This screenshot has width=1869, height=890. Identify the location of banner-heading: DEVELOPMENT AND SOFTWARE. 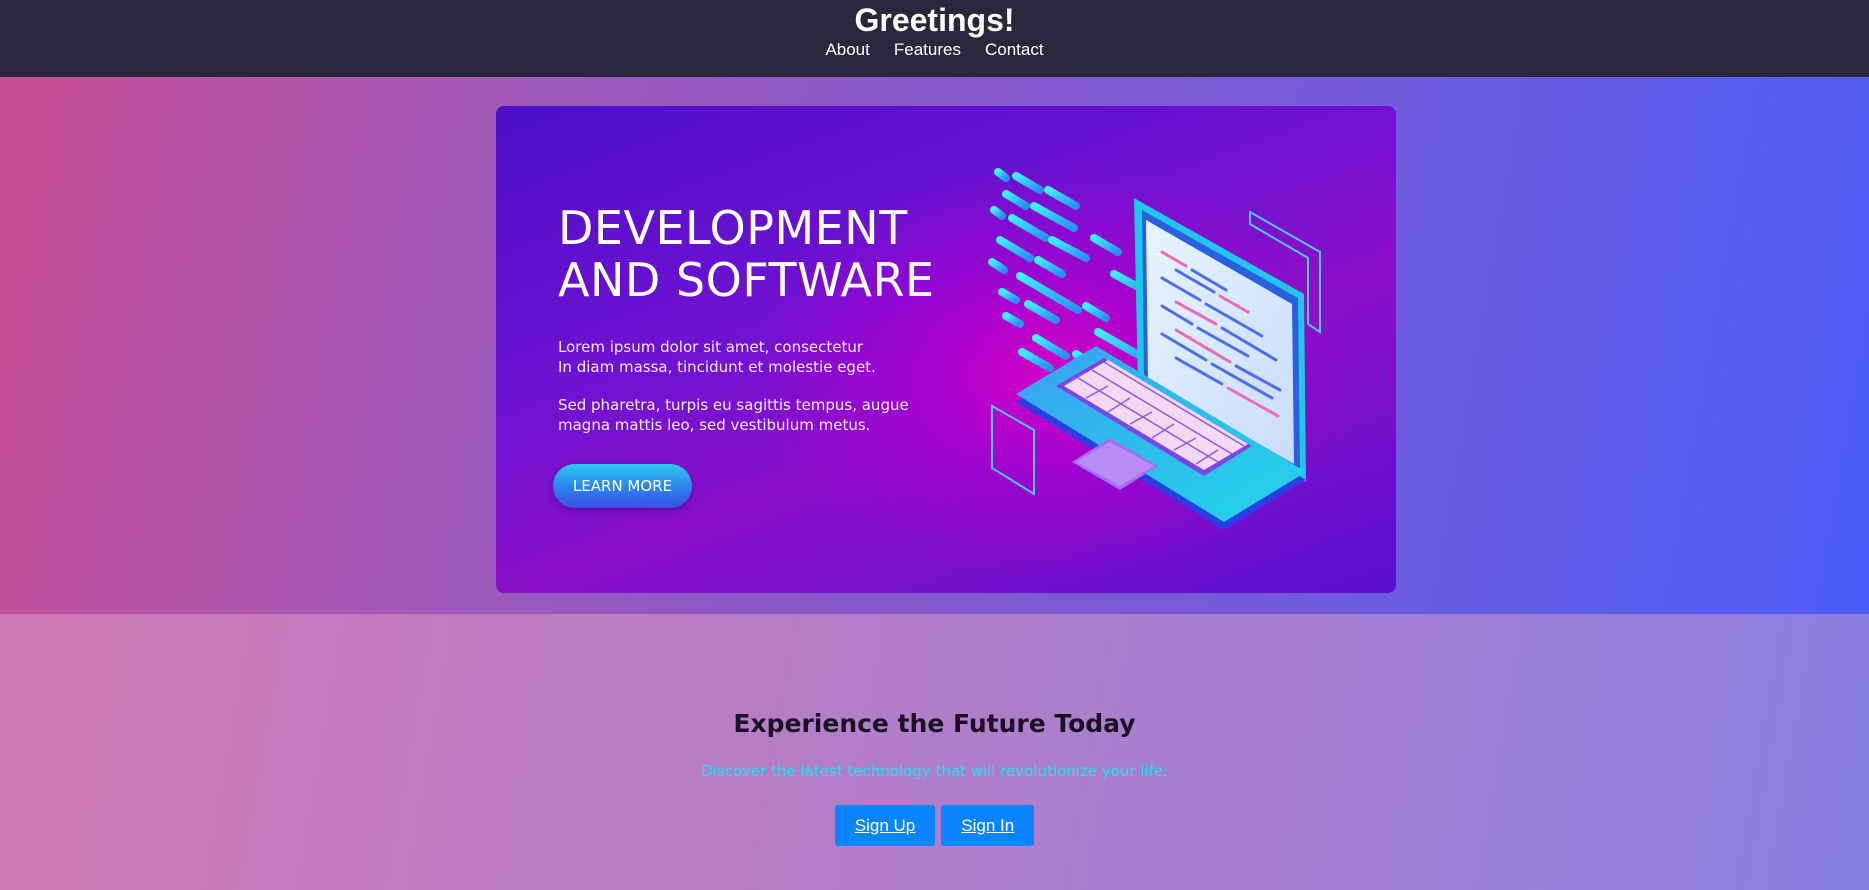
(768, 254).